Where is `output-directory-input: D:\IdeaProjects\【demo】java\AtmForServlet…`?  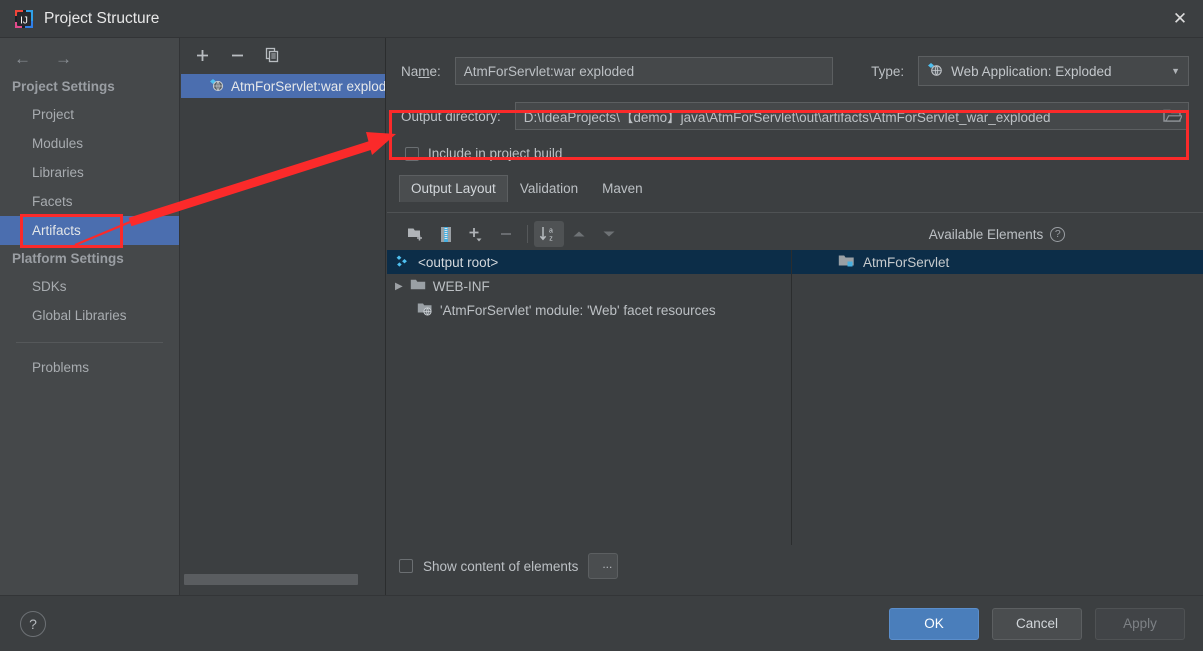 output-directory-input: D:\IdeaProjects\【demo】java\AtmForServlet… is located at coordinates (851, 116).